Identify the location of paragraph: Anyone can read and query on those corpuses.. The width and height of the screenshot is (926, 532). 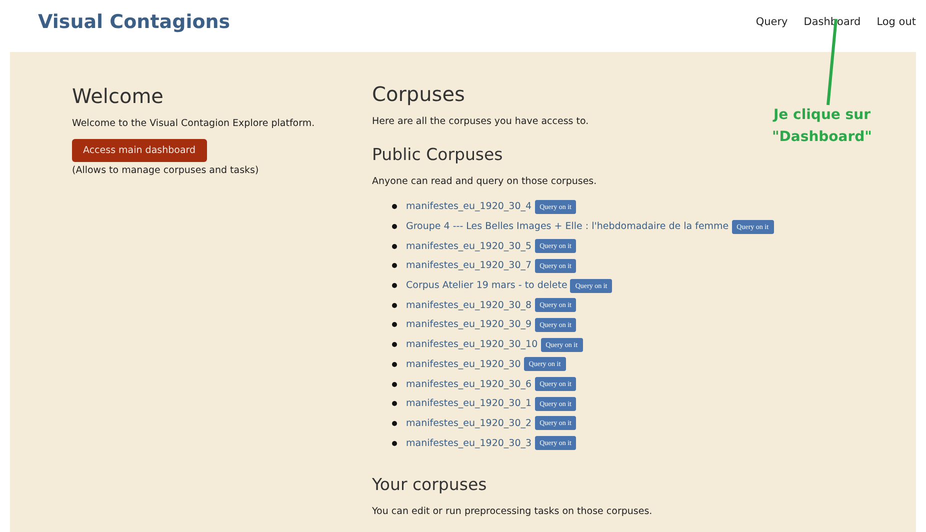
(485, 181).